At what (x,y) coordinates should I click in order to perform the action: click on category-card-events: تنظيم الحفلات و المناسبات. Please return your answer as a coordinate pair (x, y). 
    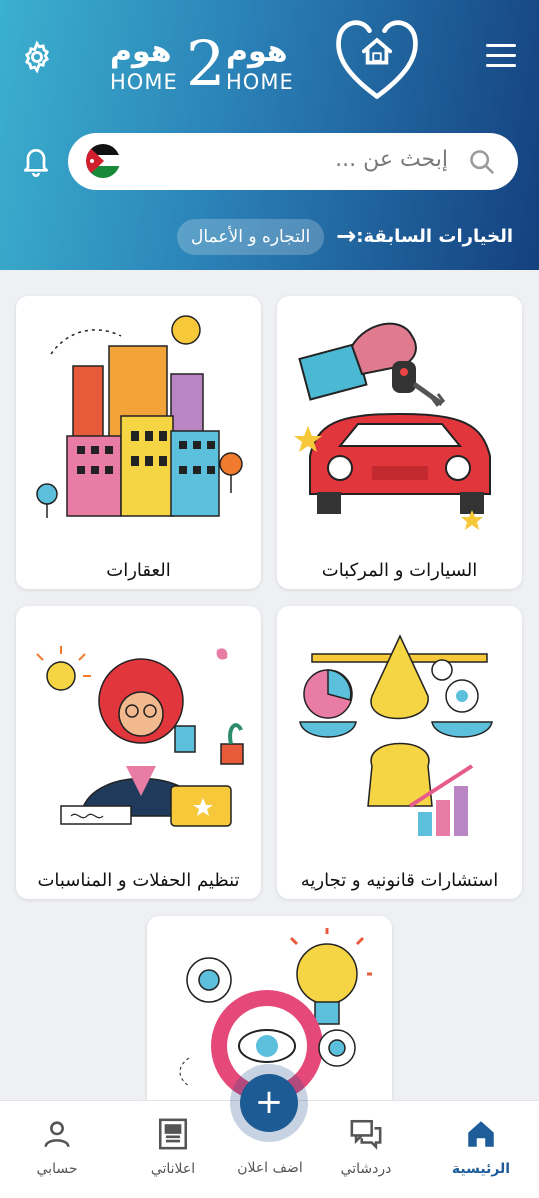
    Looking at the image, I should click on (138, 752).